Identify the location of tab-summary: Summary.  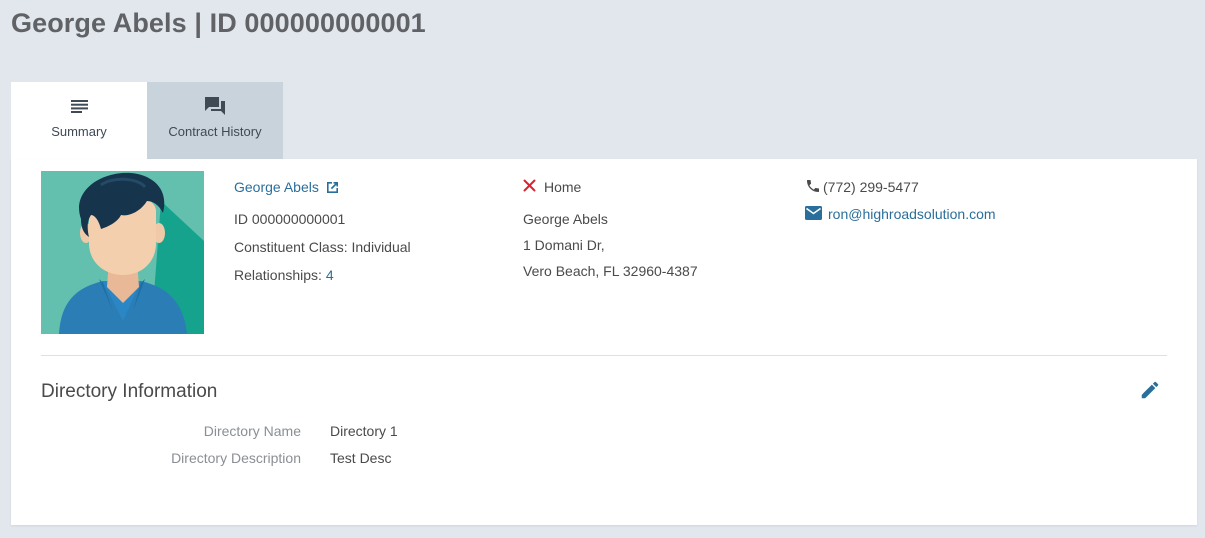
(79, 120).